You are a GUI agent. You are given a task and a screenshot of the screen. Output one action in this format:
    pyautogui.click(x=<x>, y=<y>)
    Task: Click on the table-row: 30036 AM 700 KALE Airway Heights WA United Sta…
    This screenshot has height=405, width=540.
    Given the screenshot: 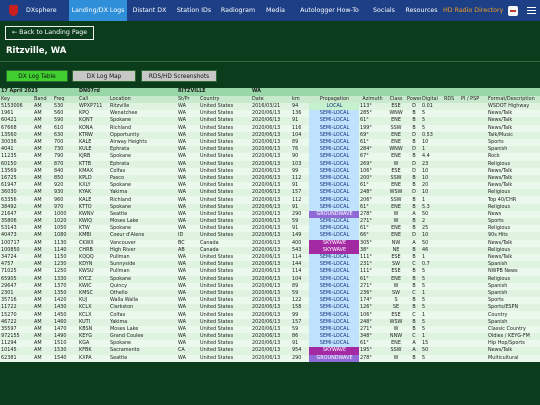 What is the action you would take?
    pyautogui.click(x=270, y=142)
    